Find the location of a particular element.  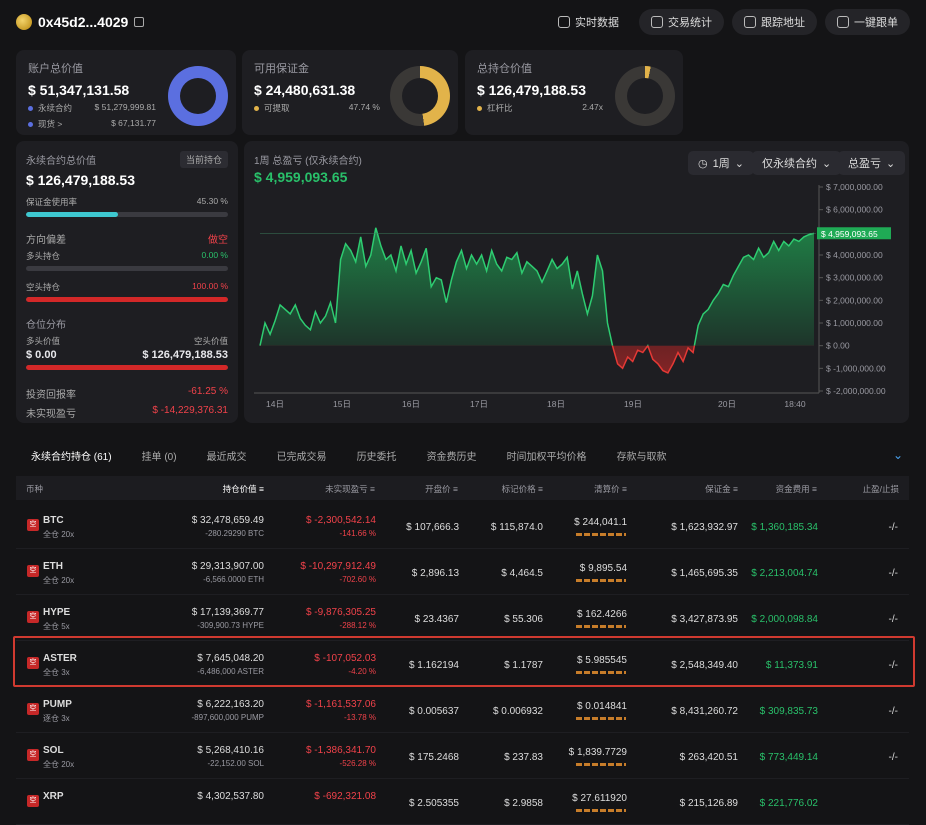

sort-margin: 保证金 ≡ is located at coordinates (721, 489).